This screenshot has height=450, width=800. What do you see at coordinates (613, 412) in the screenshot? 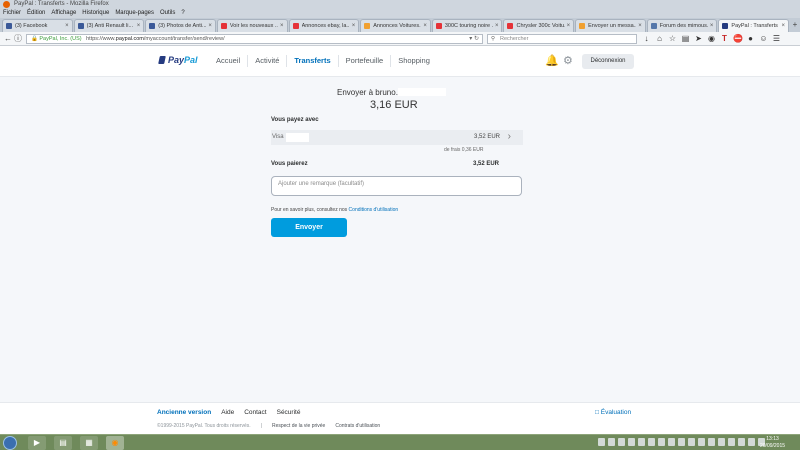
I see `feedback-link: □ Évaluation` at bounding box center [613, 412].